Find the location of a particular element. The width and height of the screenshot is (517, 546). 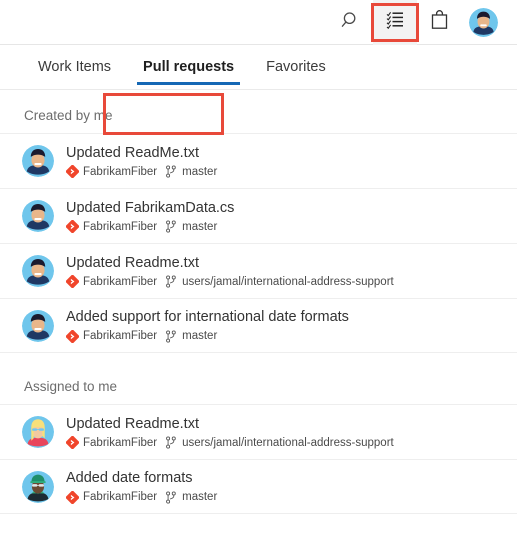

tab-label: Pull requests is located at coordinates (189, 67).